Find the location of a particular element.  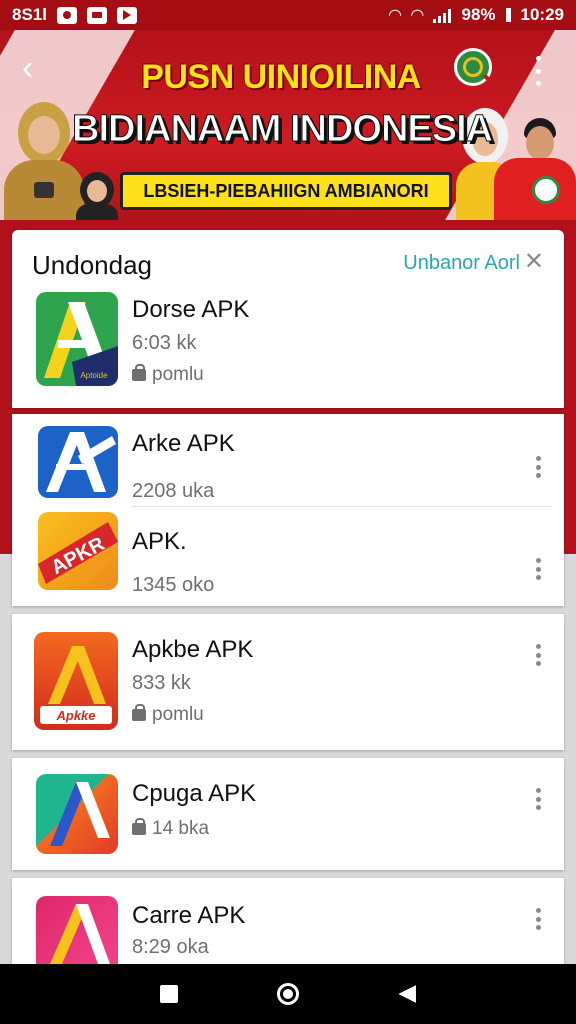

battery-text: 98% is located at coordinates (478, 14).